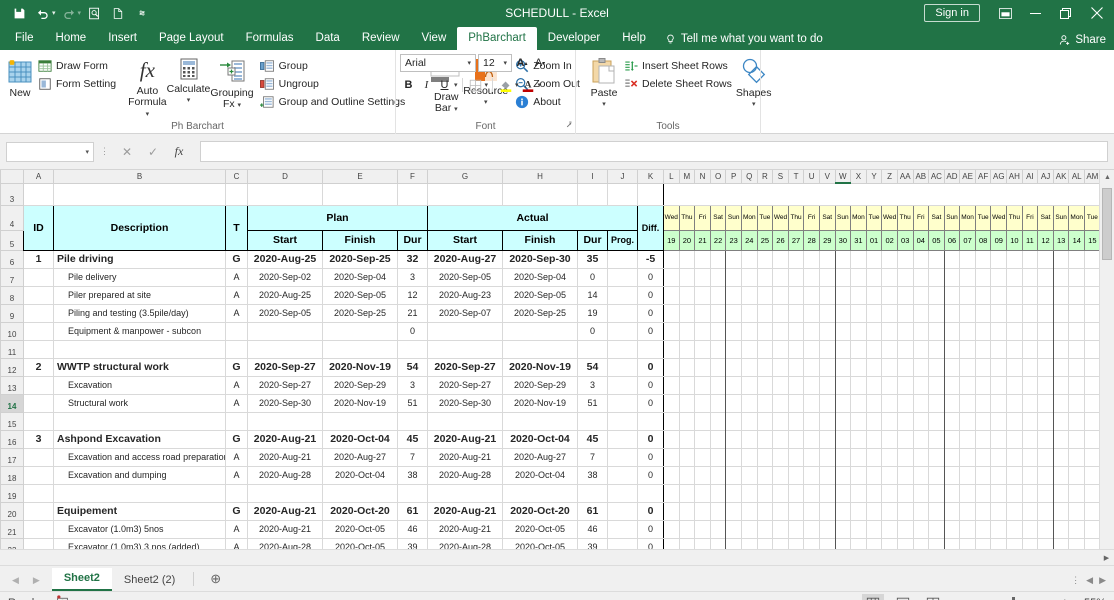 The width and height of the screenshot is (1114, 600). I want to click on col-N: N, so click(702, 177).